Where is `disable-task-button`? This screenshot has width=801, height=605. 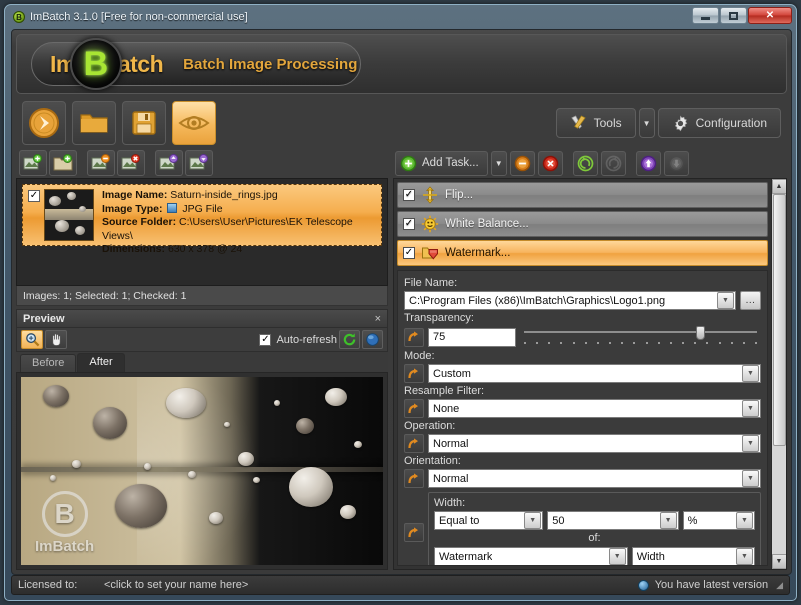 disable-task-button is located at coordinates (522, 163).